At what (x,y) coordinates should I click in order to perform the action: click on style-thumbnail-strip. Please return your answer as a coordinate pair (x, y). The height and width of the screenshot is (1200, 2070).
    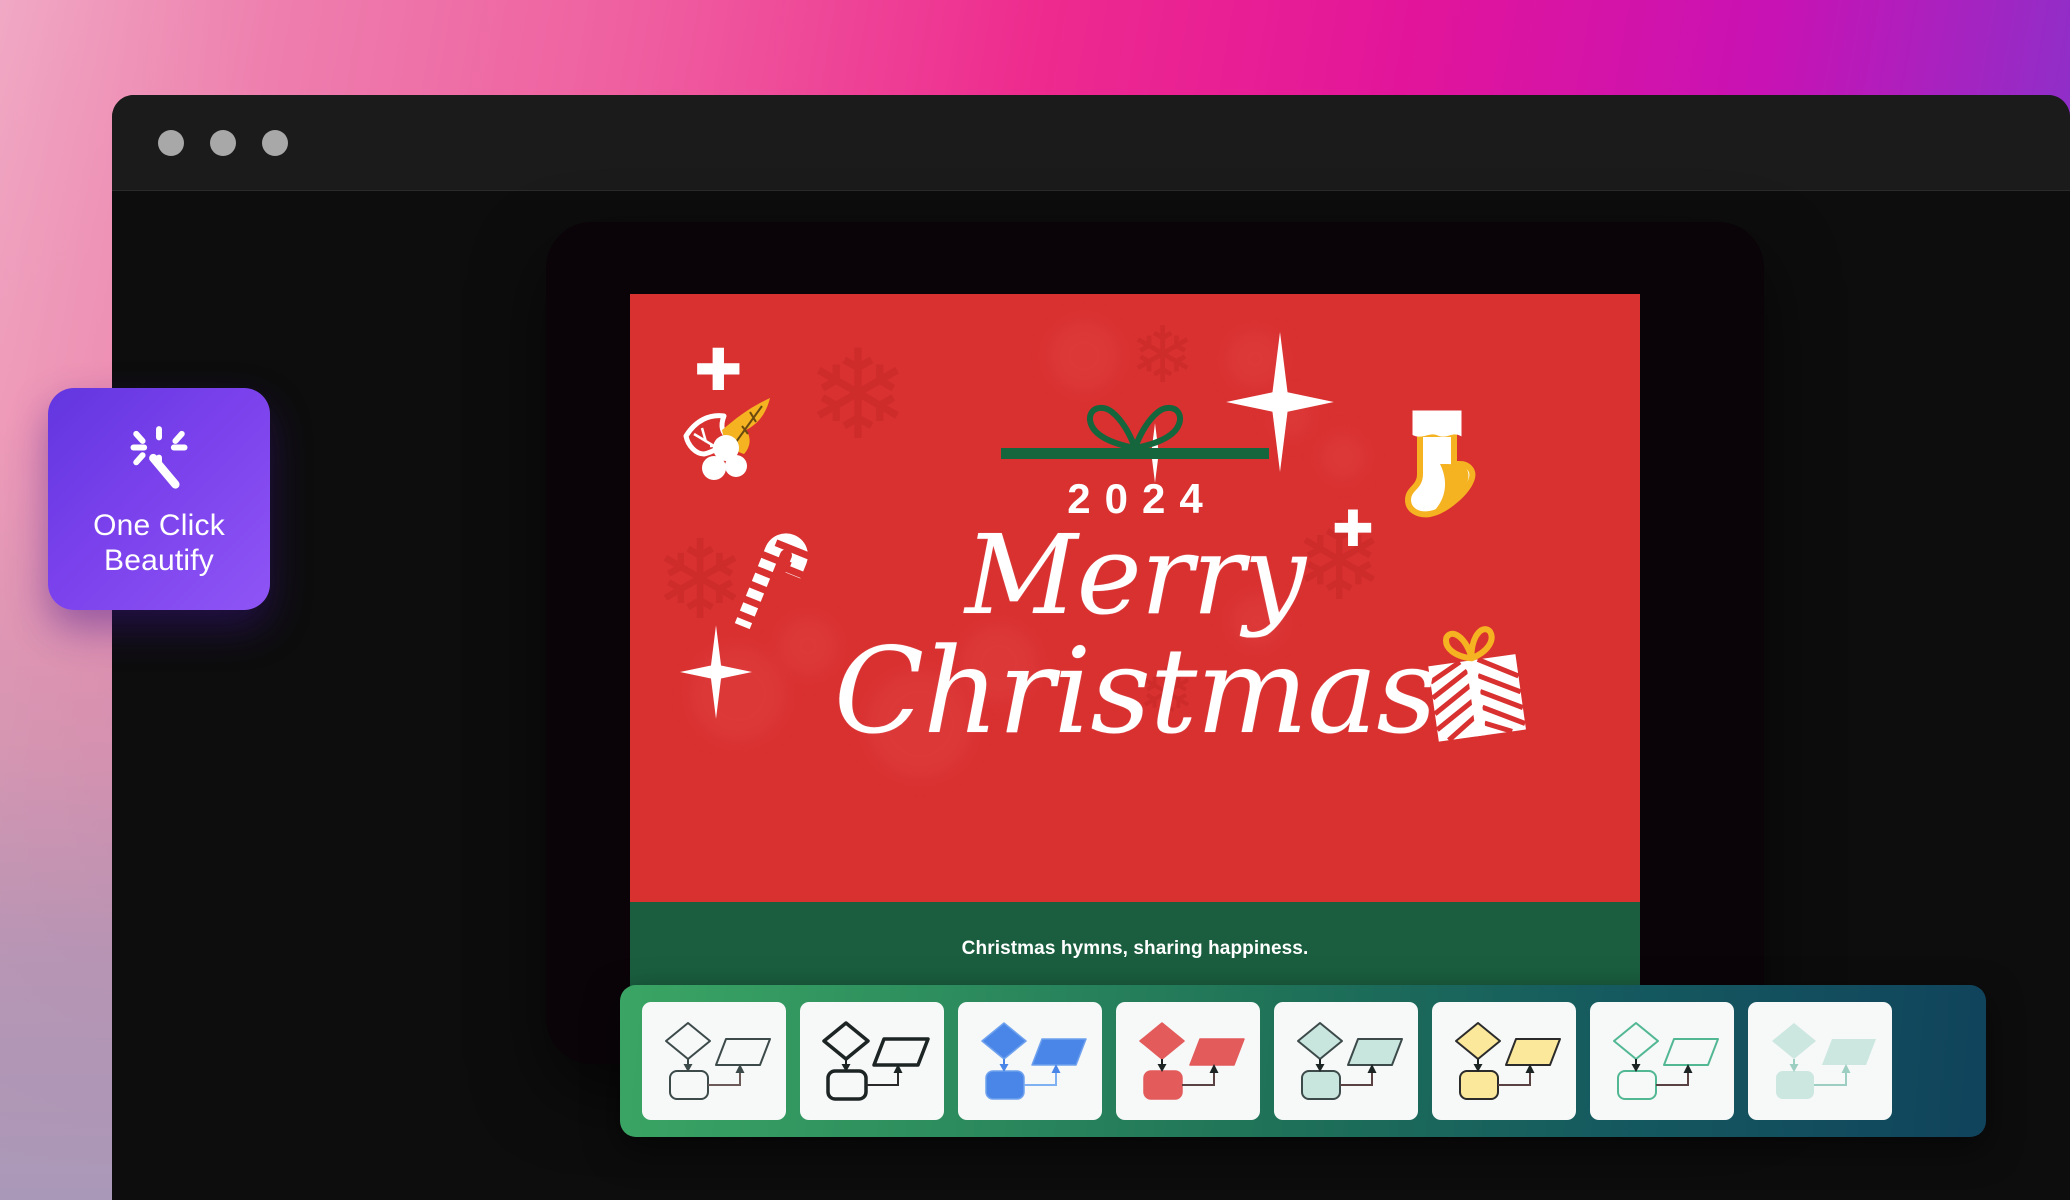
    Looking at the image, I should click on (1303, 1061).